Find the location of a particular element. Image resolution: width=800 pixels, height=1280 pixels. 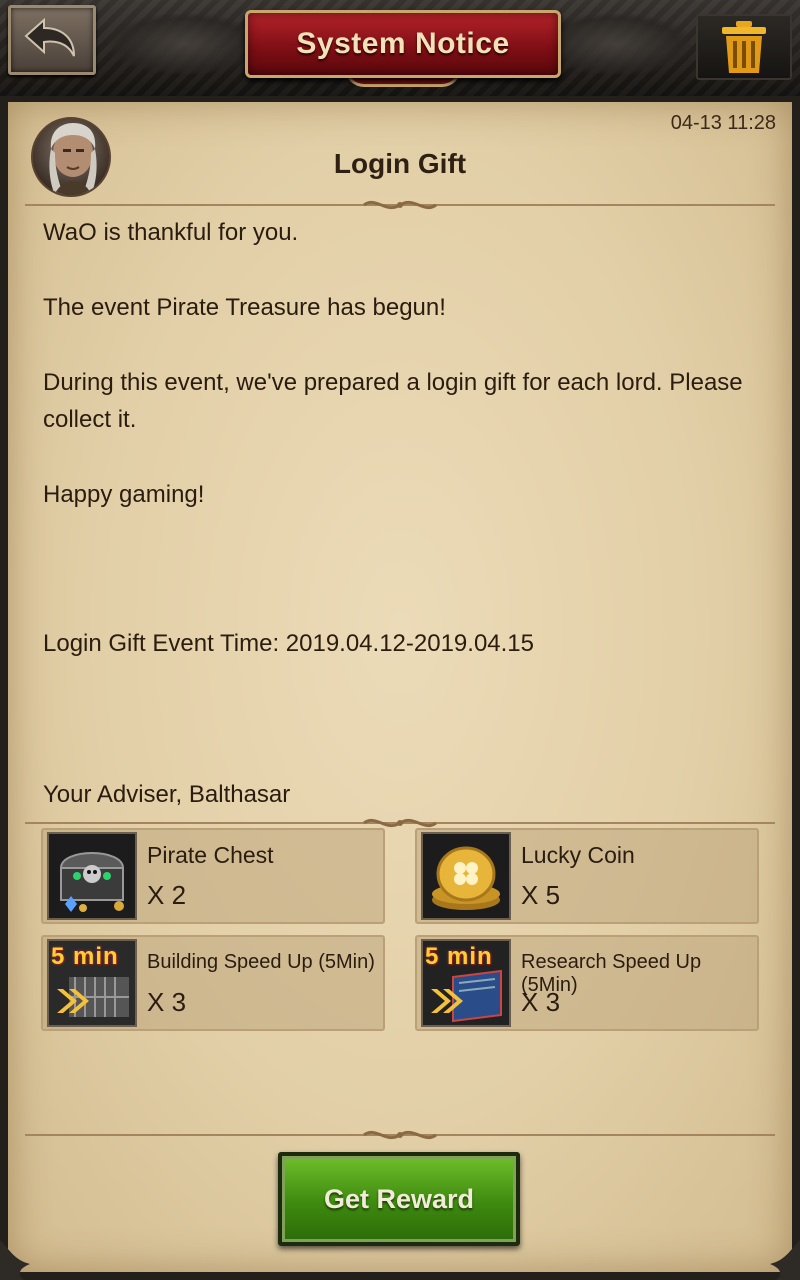

back-button is located at coordinates (52, 40).